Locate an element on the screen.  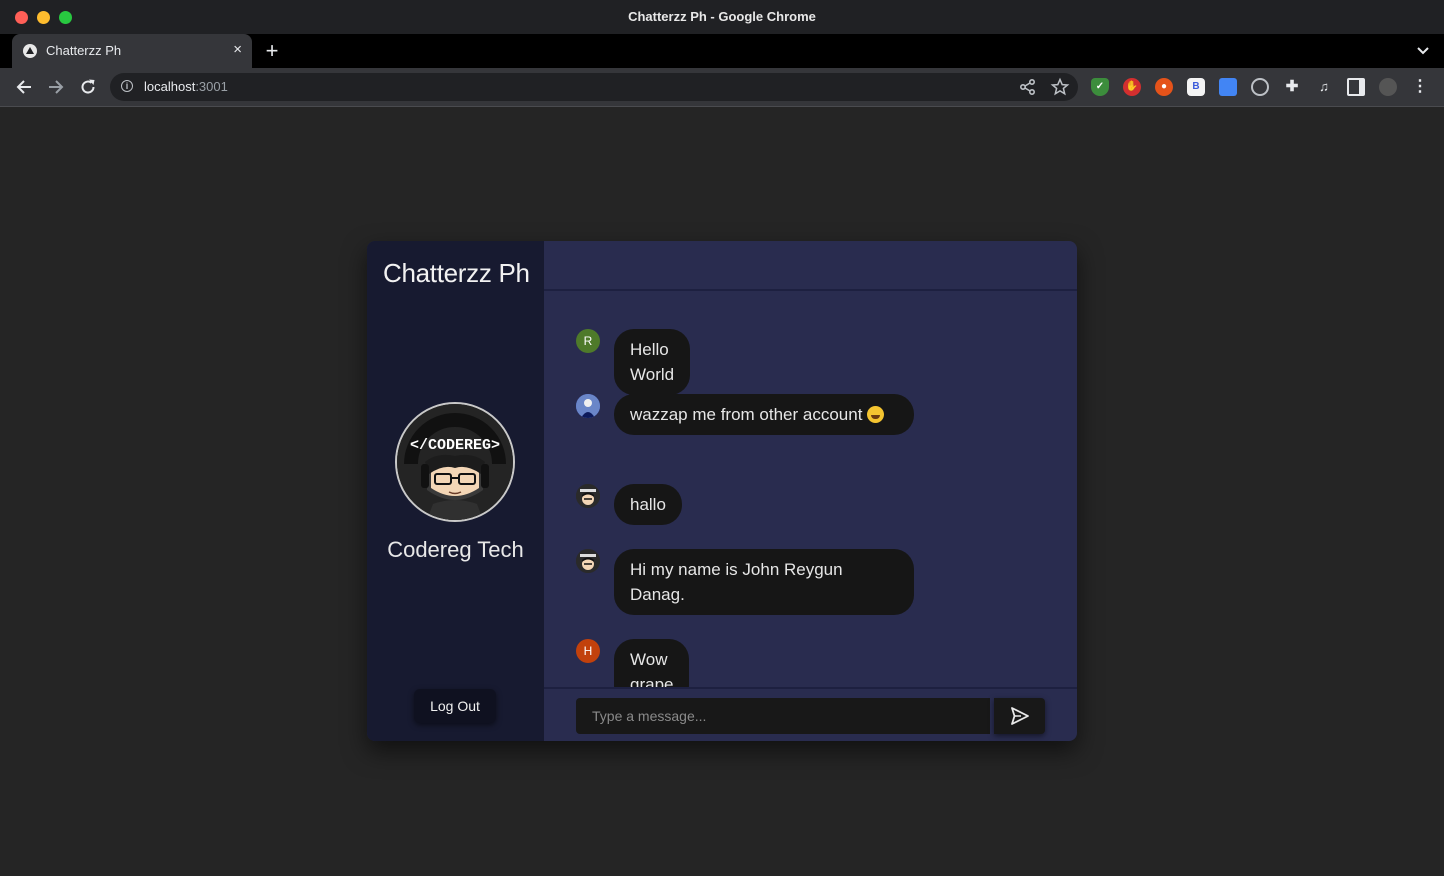
extension-b-icon: B is located at coordinates (1196, 87).